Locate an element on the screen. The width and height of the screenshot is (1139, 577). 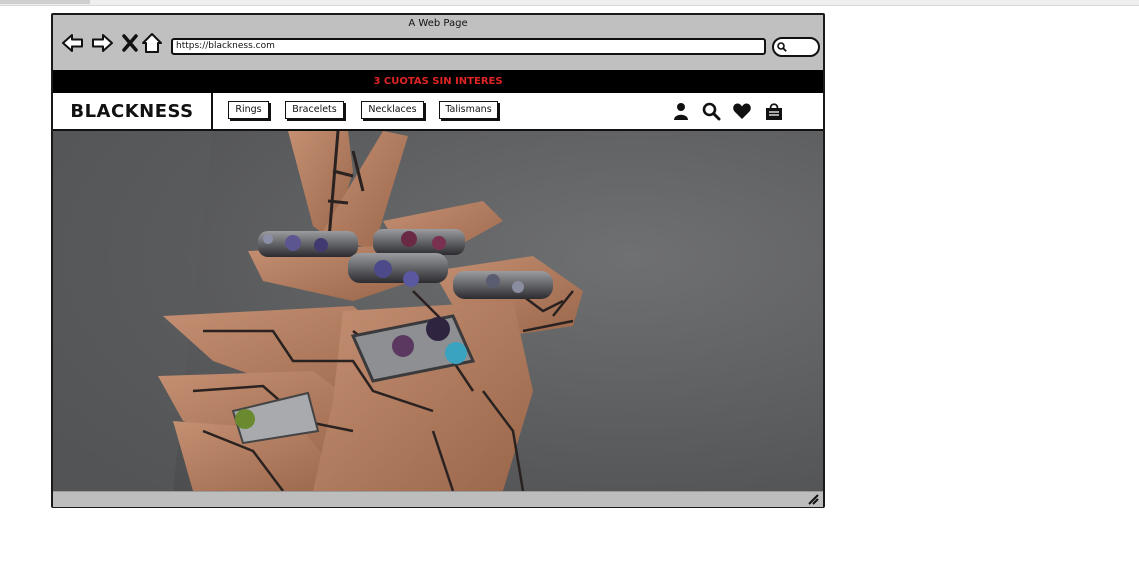
site-logo: BLACKNESS is located at coordinates (133, 112).